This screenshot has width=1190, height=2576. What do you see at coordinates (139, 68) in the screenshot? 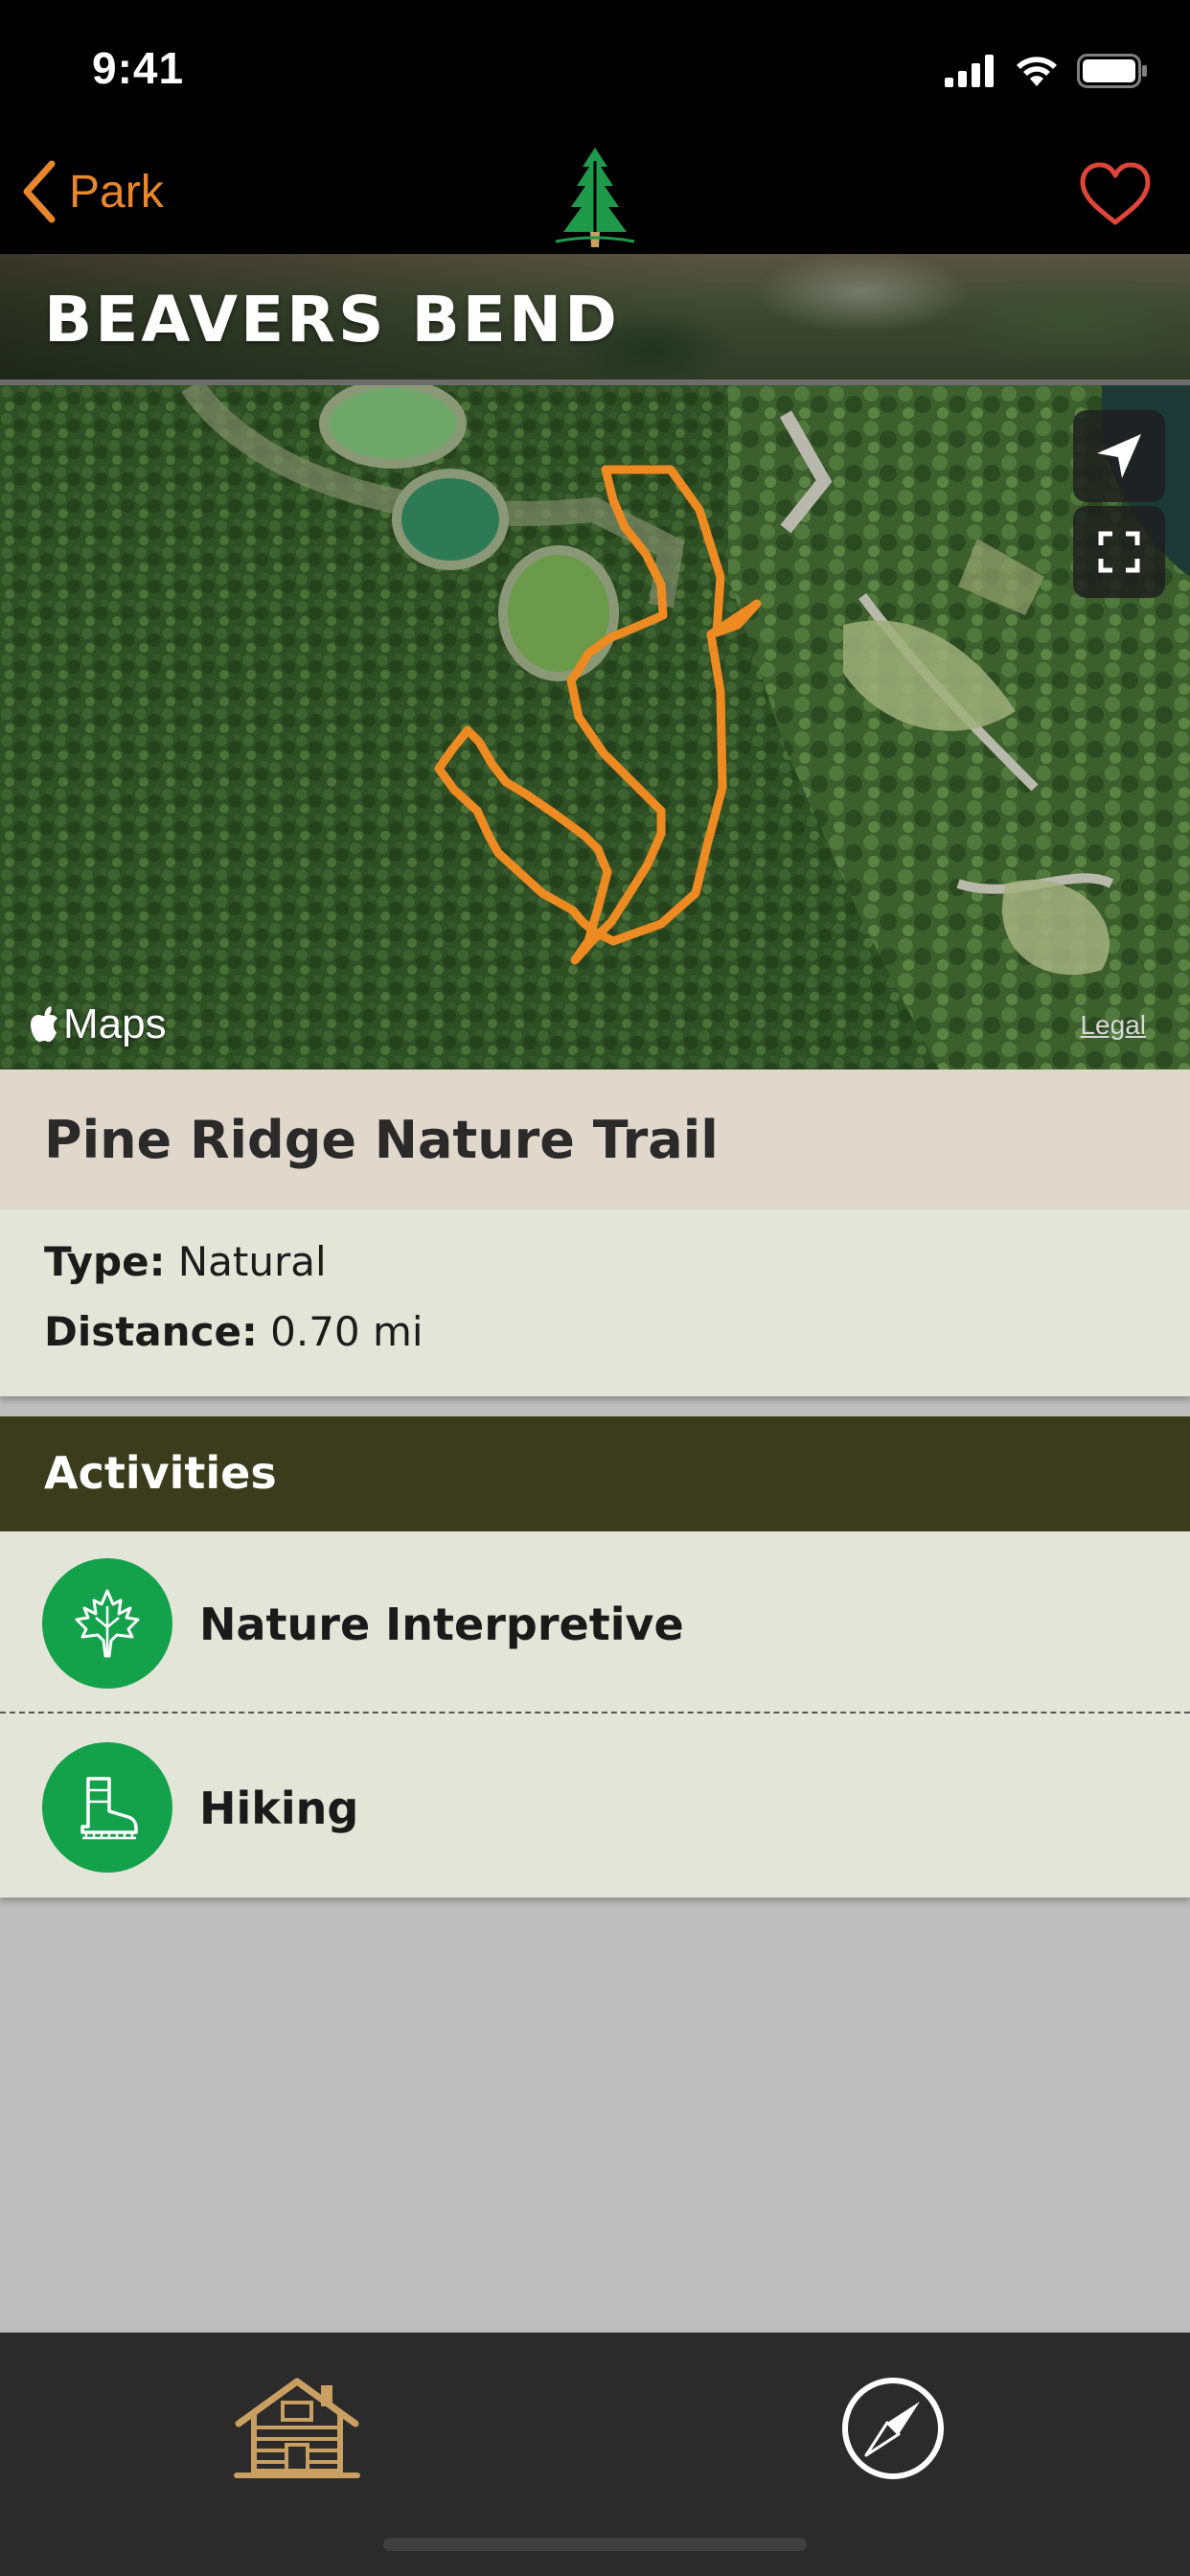
I see `status-time: 9:41` at bounding box center [139, 68].